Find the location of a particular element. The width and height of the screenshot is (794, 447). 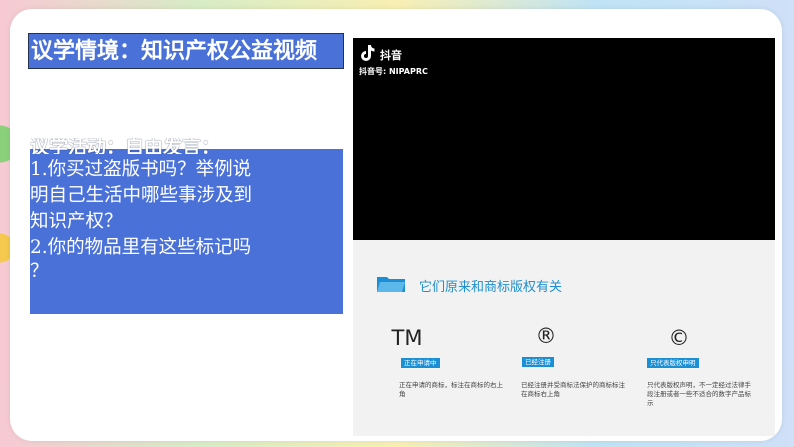

trademark-desc: 正在申请的商标，标注在商标的右上角 is located at coordinates (451, 389).